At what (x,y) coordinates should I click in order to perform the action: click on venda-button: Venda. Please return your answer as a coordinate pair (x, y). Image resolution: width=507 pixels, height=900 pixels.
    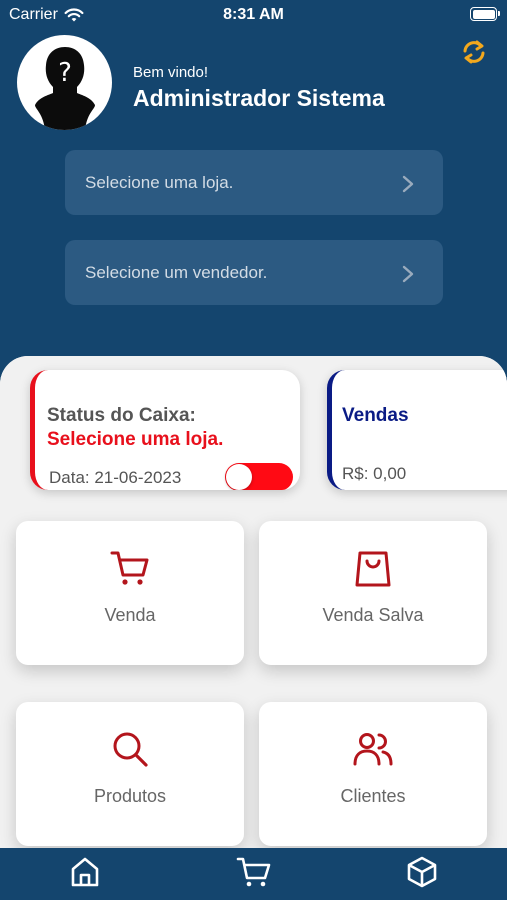
    Looking at the image, I should click on (130, 593).